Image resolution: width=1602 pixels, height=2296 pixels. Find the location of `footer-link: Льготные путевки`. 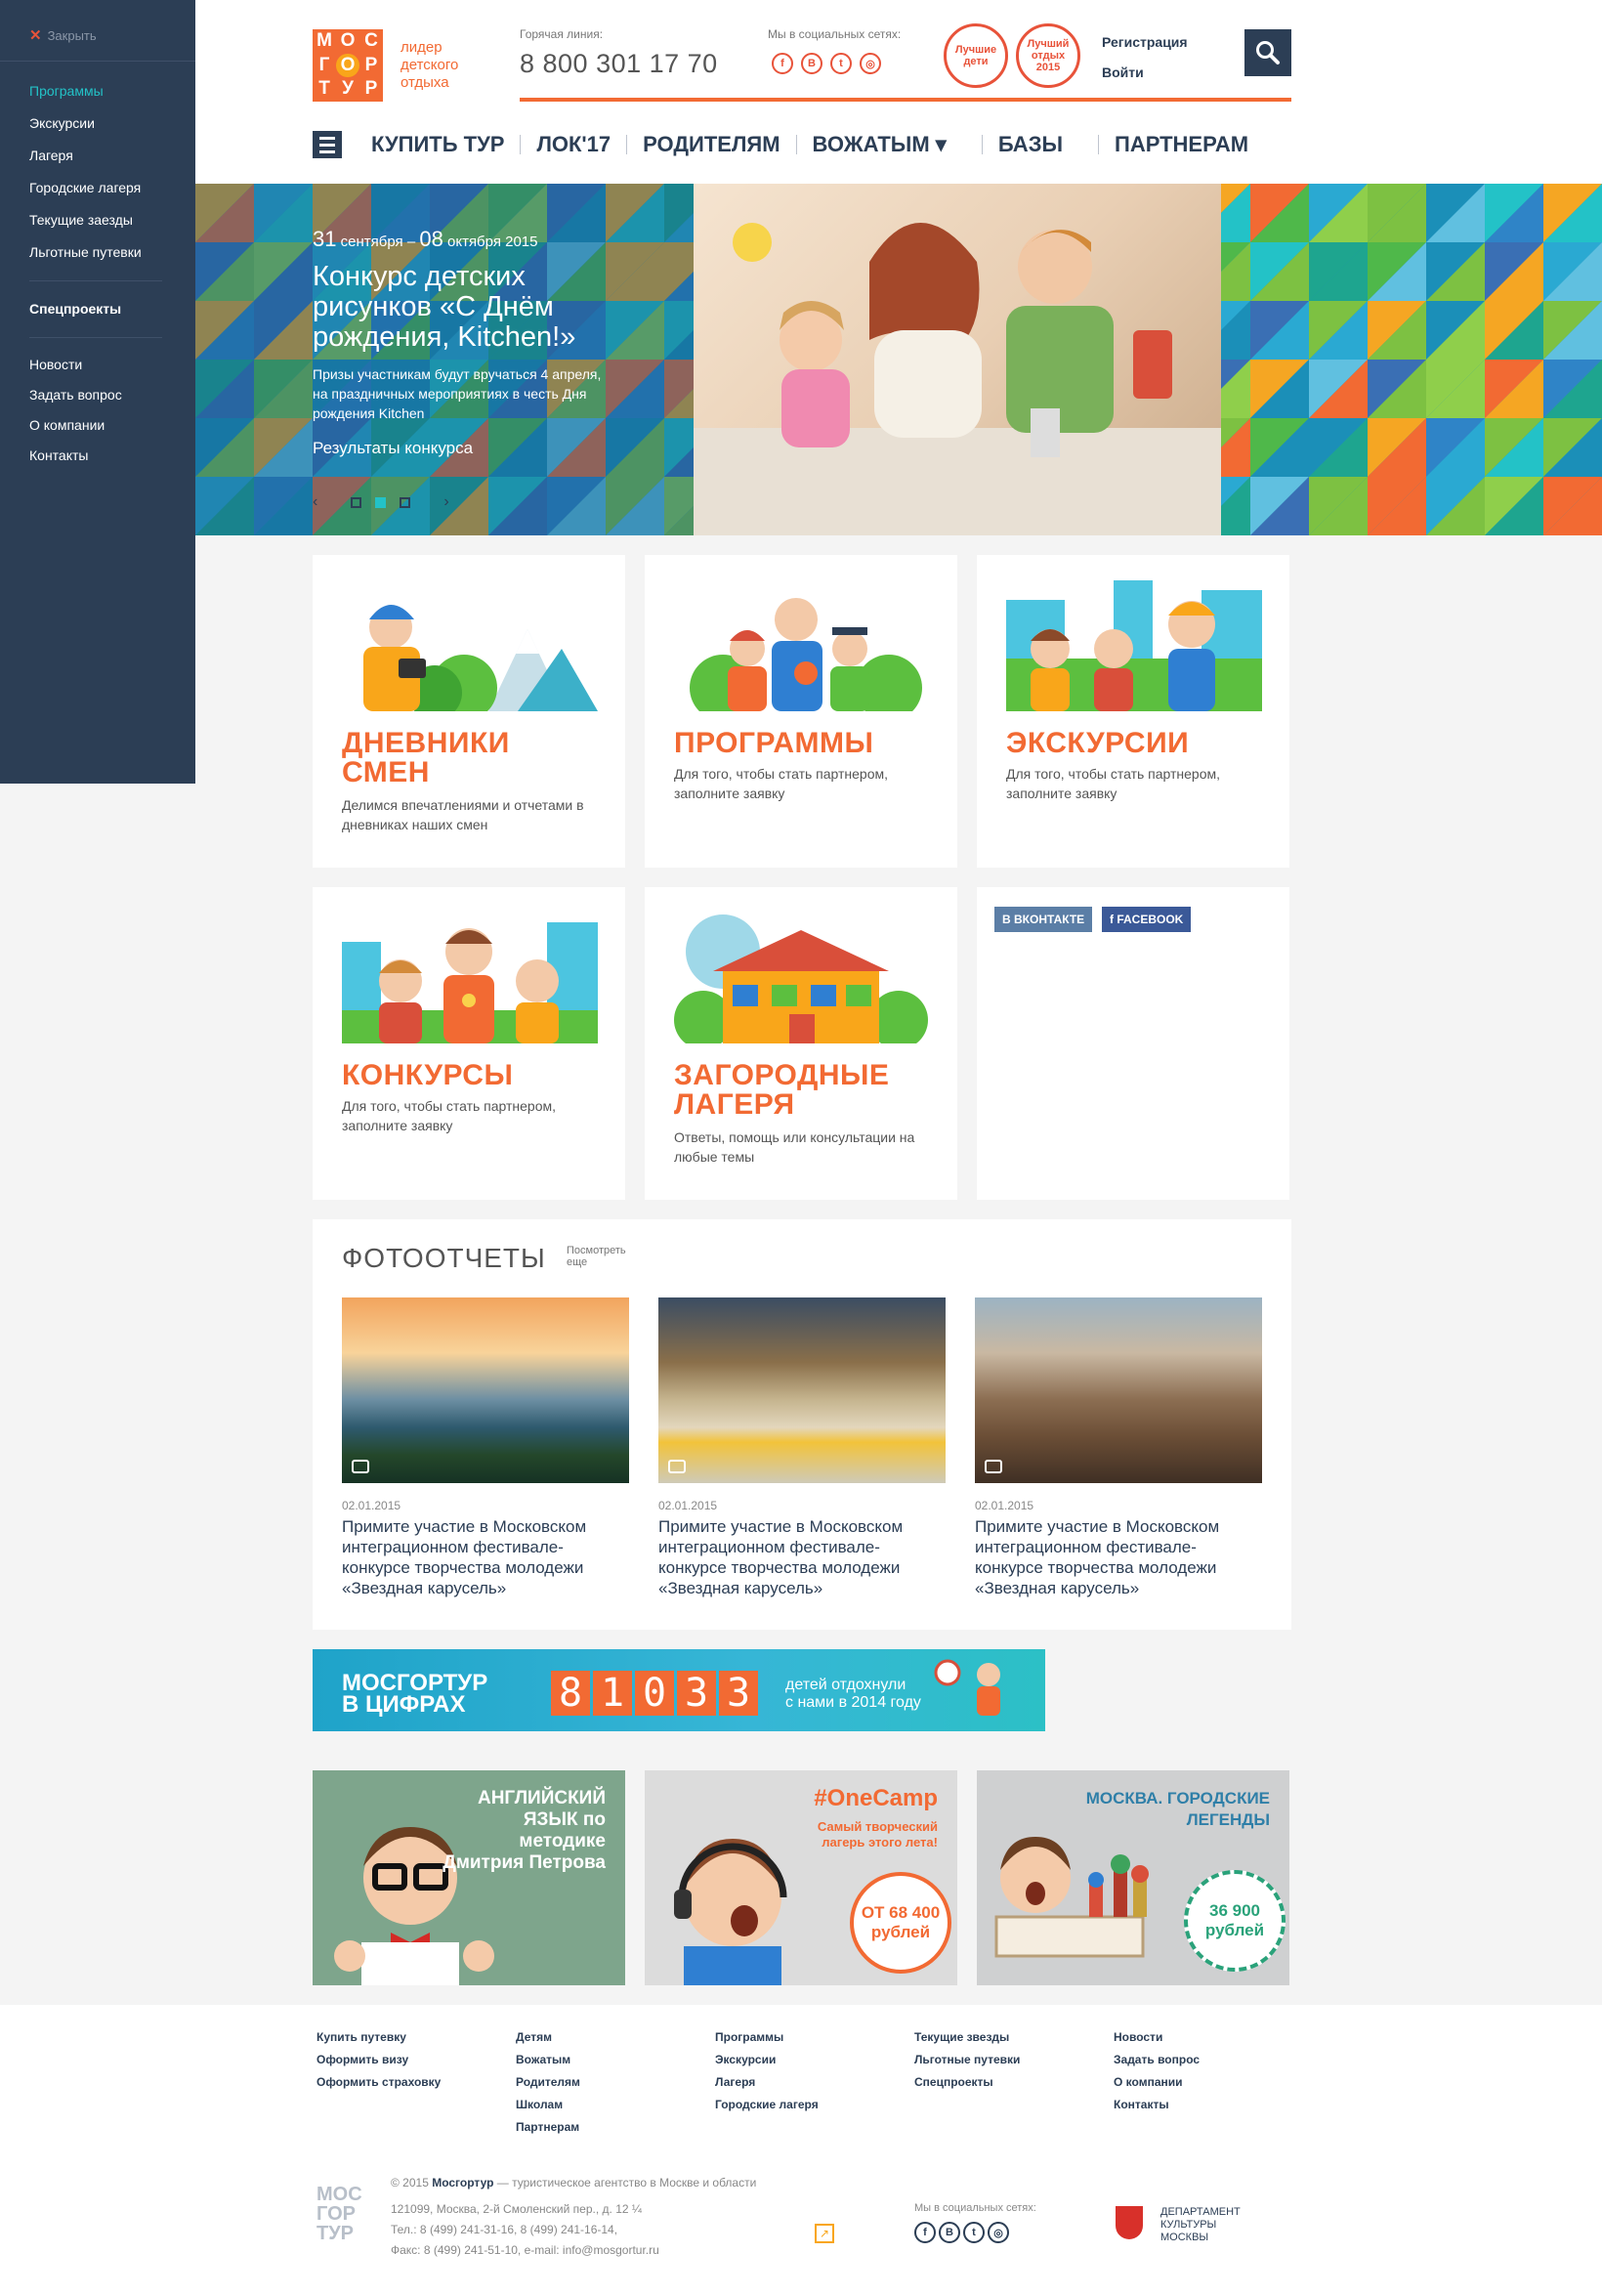

footer-link: Льготные путевки is located at coordinates (967, 2060).